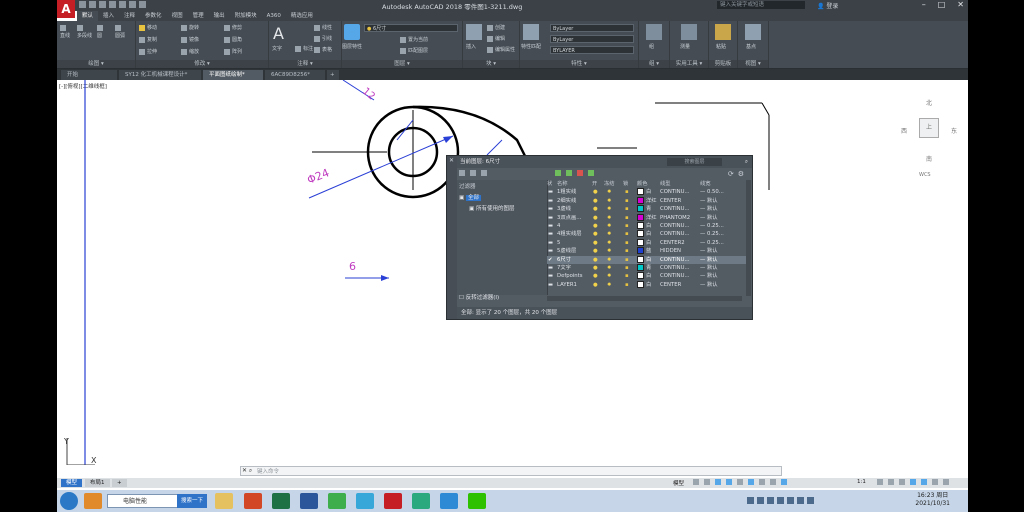 The height and width of the screenshot is (512, 1024). What do you see at coordinates (753, 32) in the screenshot?
I see `basepoint-icon` at bounding box center [753, 32].